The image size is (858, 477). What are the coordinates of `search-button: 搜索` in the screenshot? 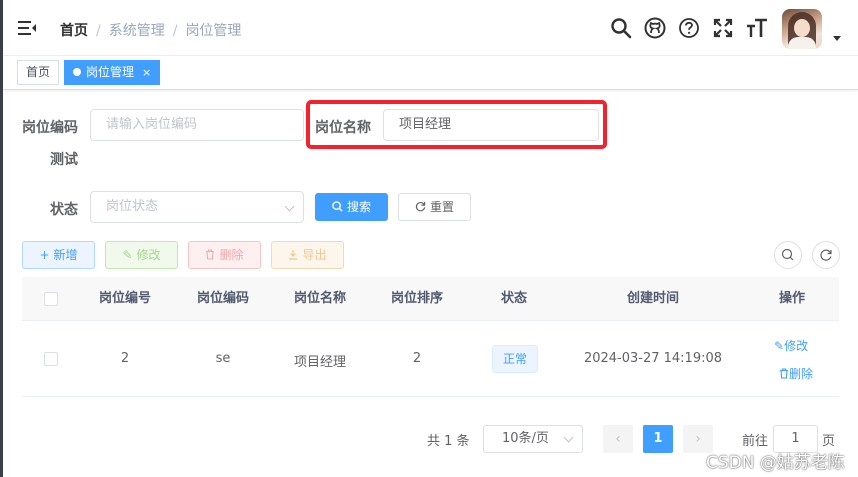 It's located at (351, 207).